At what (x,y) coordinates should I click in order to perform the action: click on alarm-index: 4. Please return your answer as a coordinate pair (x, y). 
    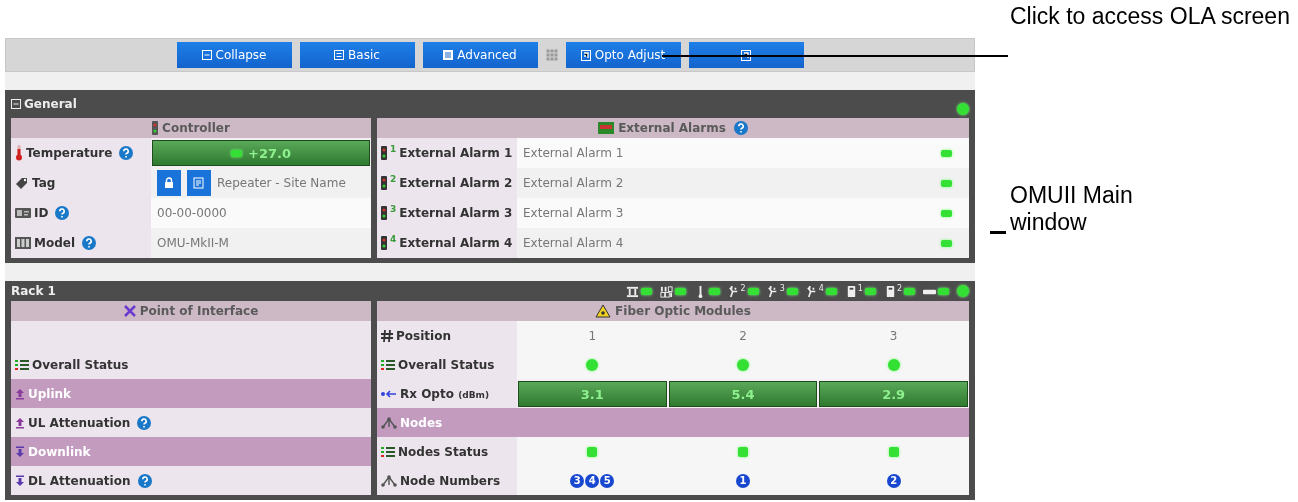
    Looking at the image, I should click on (393, 239).